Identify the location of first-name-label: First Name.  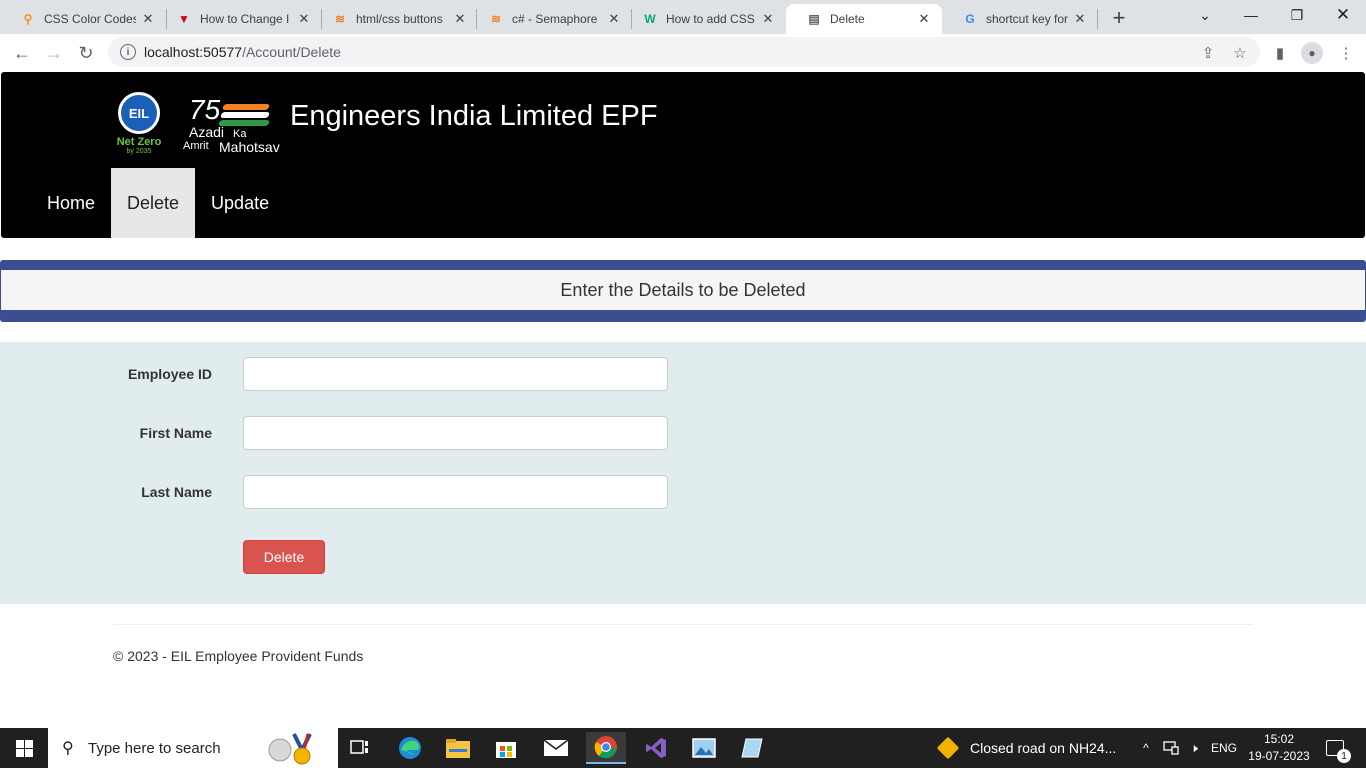
(175, 433).